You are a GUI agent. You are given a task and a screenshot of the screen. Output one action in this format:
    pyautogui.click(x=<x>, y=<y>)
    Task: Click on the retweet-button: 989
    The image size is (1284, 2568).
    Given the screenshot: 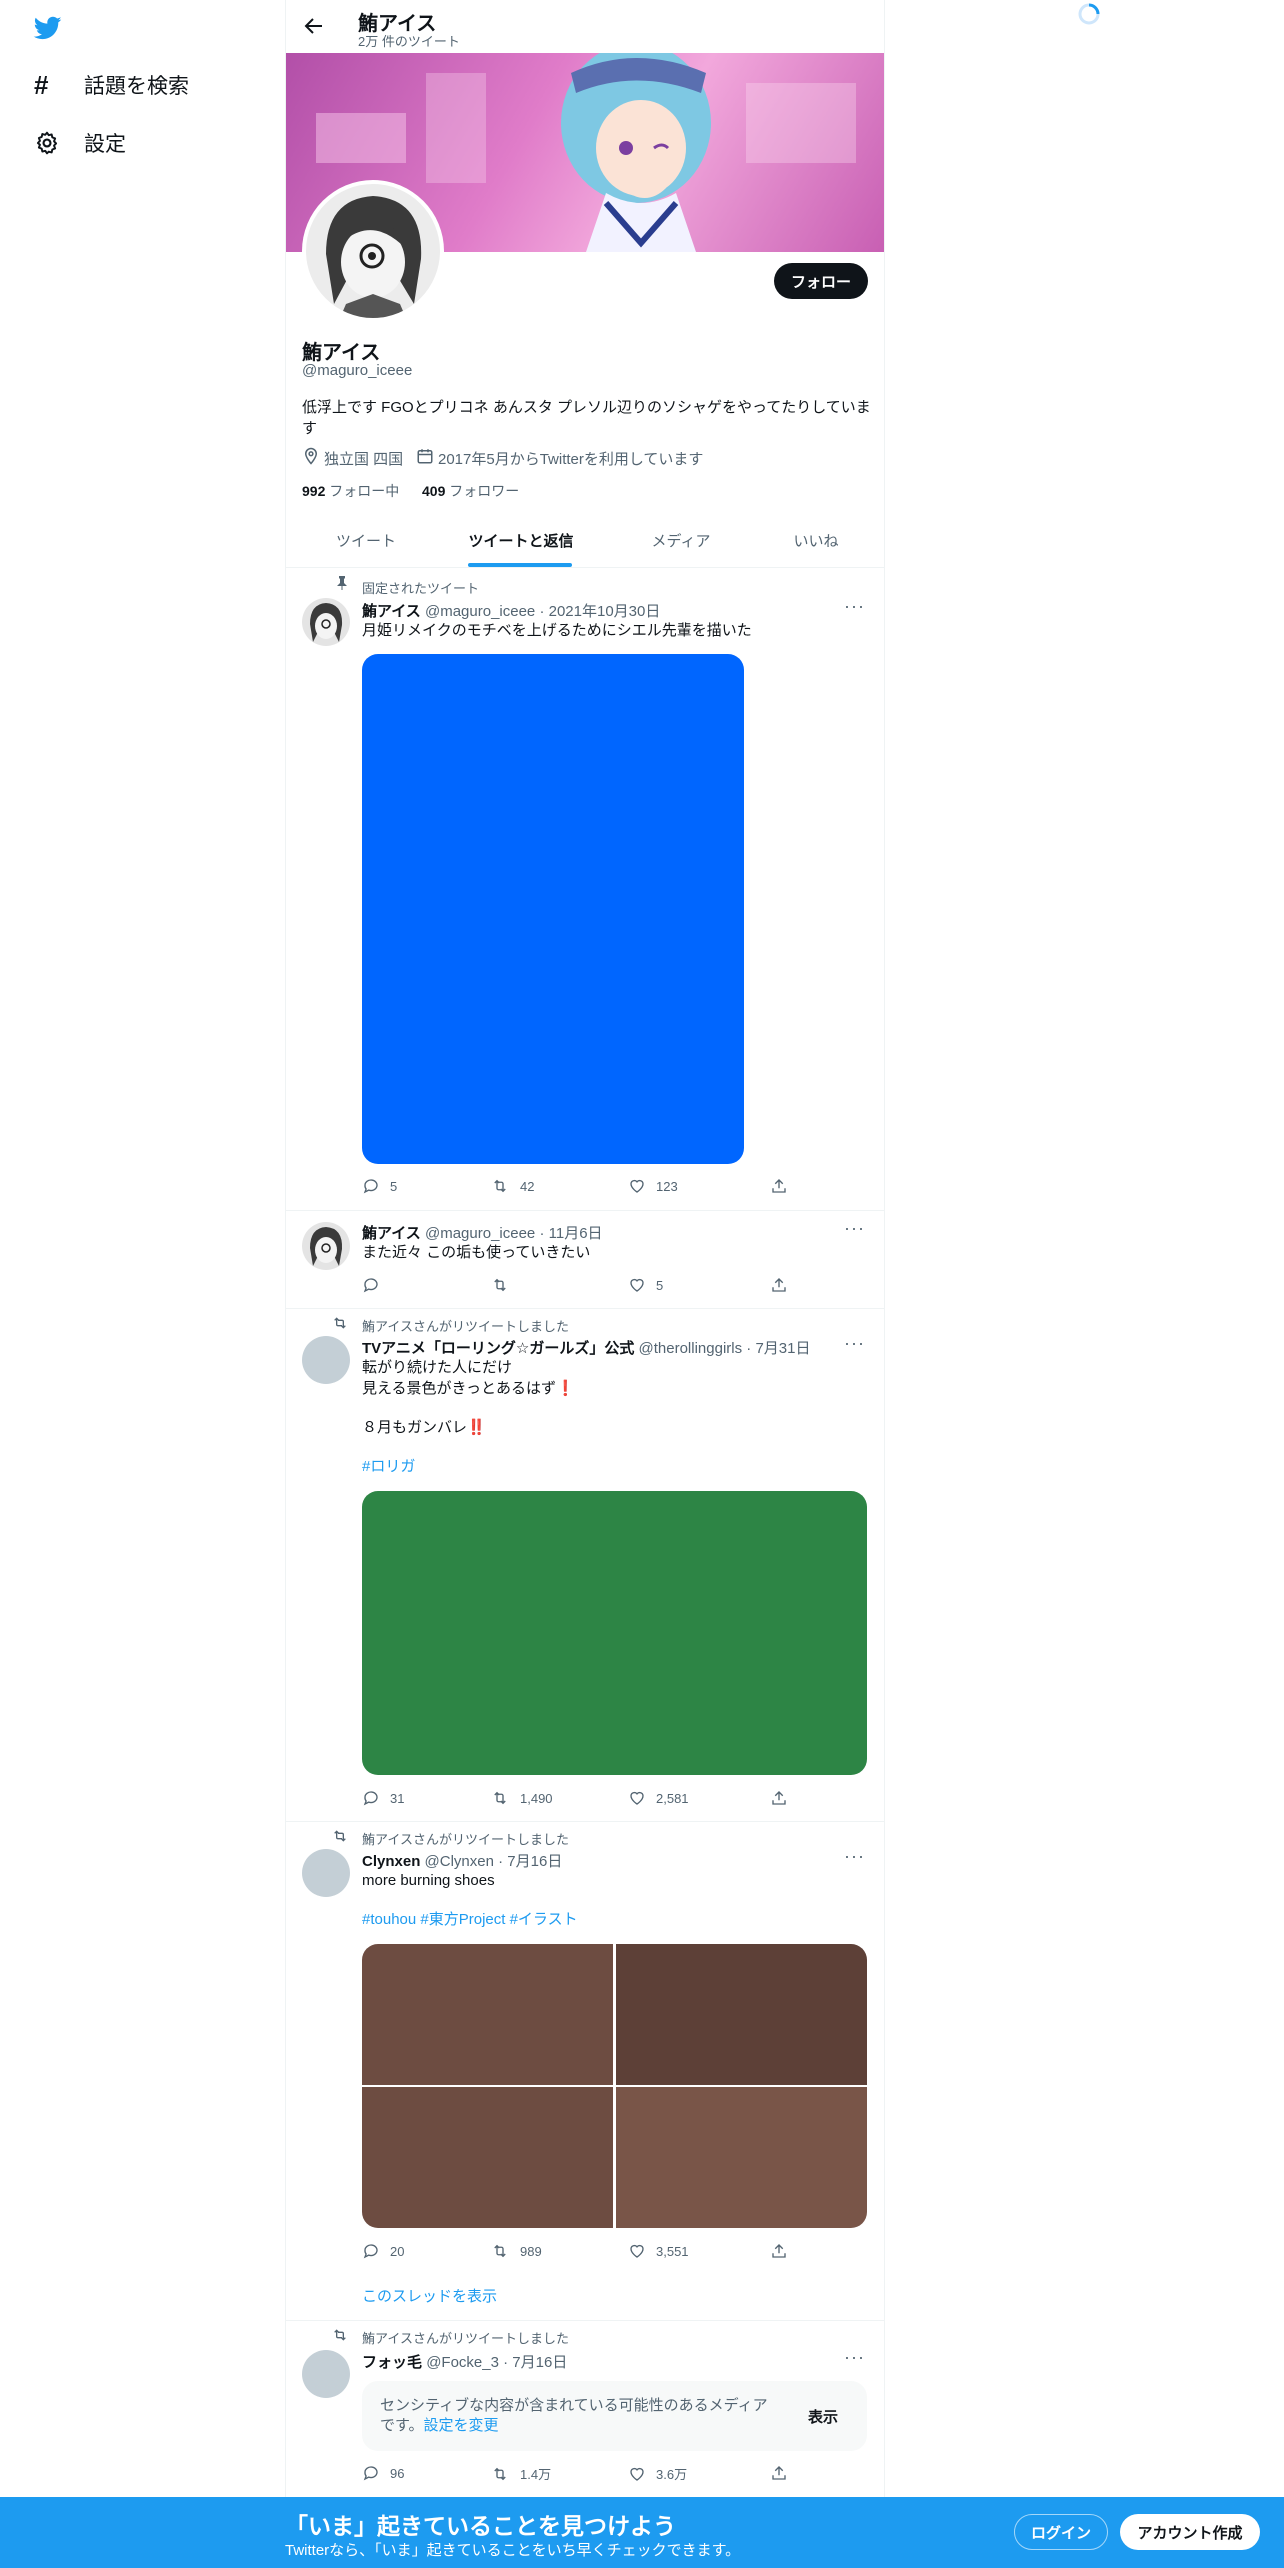 What is the action you would take?
    pyautogui.click(x=516, y=2251)
    